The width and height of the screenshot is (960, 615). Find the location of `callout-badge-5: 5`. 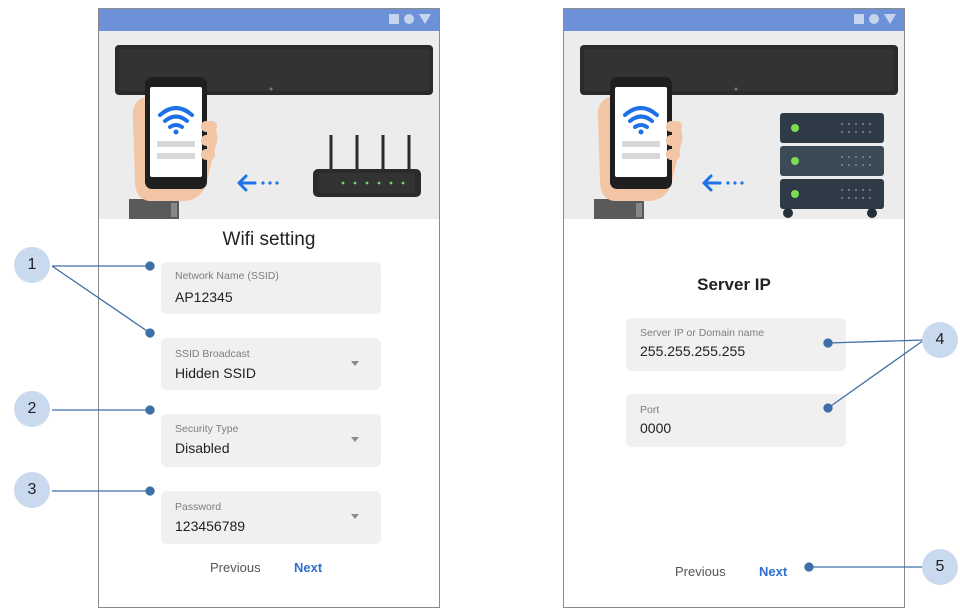

callout-badge-5: 5 is located at coordinates (940, 567).